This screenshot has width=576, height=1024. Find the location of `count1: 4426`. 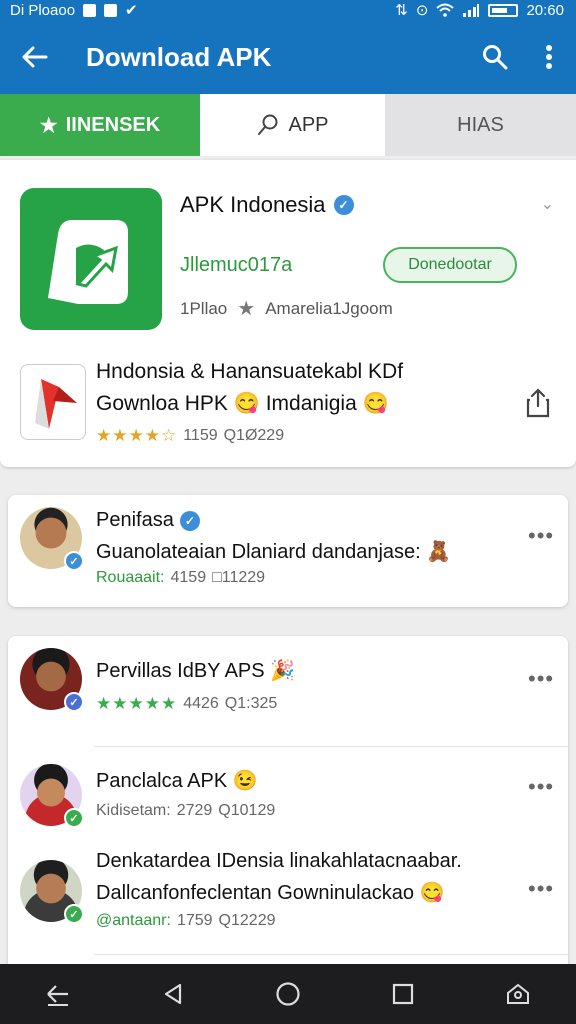

count1: 4426 is located at coordinates (201, 703).